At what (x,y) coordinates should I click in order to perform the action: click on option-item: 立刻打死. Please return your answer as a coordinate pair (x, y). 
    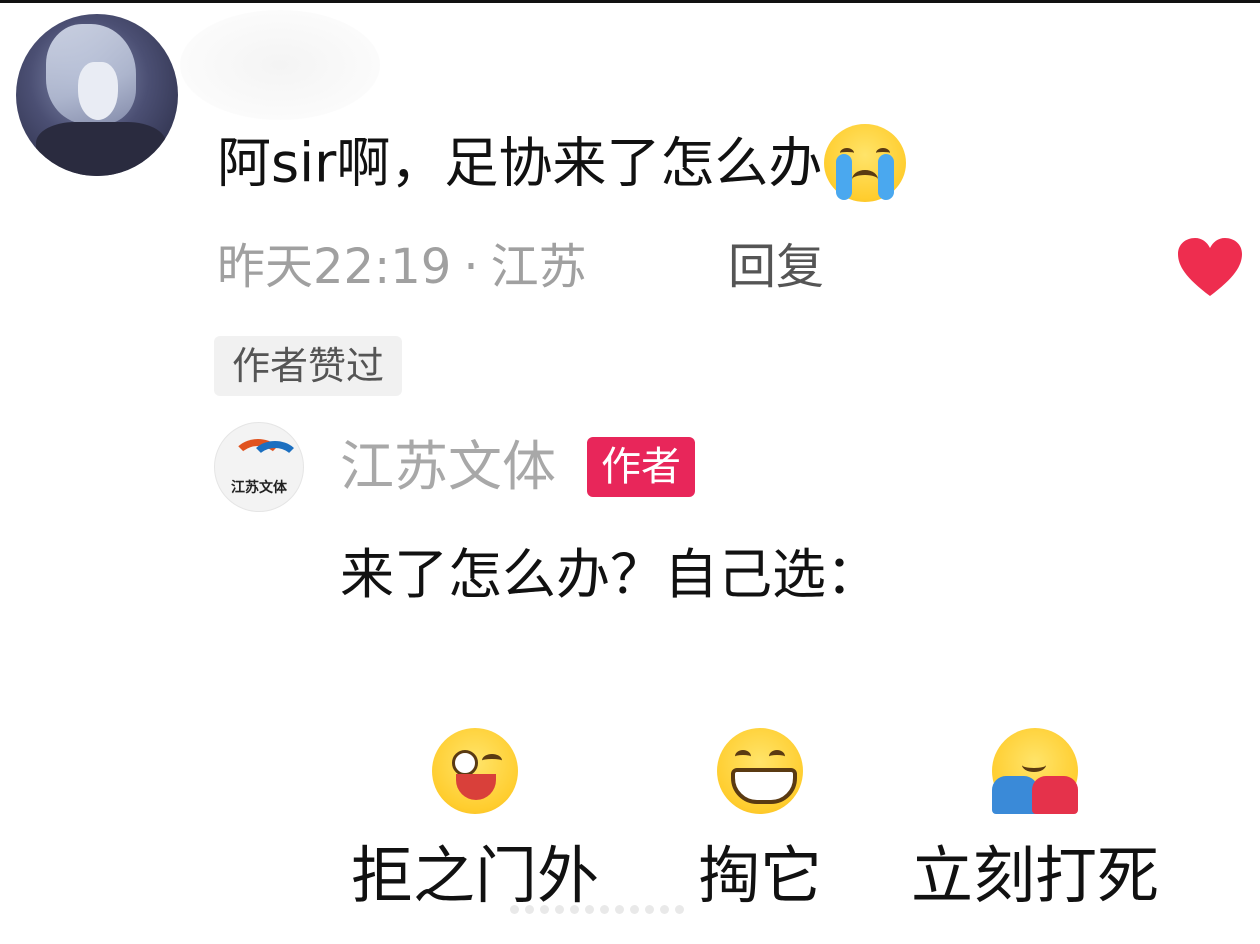
    Looking at the image, I should click on (1035, 822).